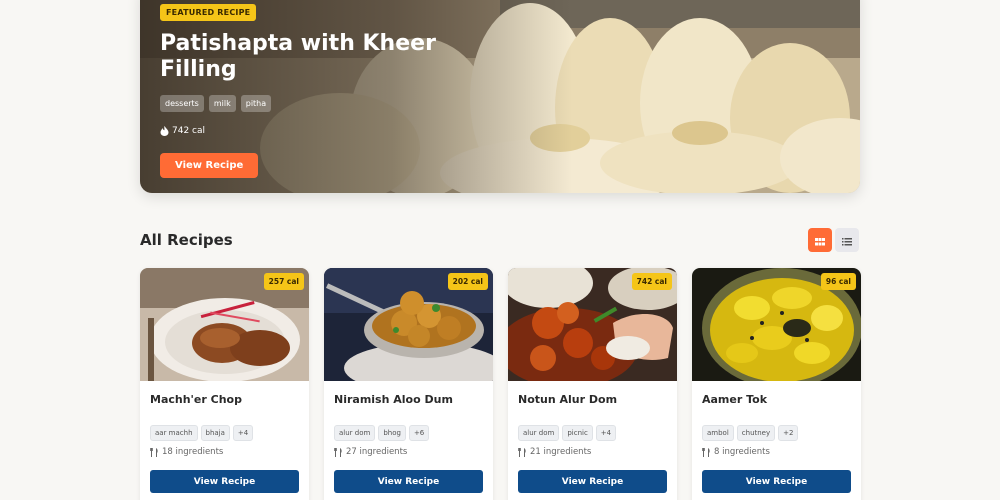 This screenshot has width=1000, height=500. I want to click on recipe-image: 742 cal, so click(592, 324).